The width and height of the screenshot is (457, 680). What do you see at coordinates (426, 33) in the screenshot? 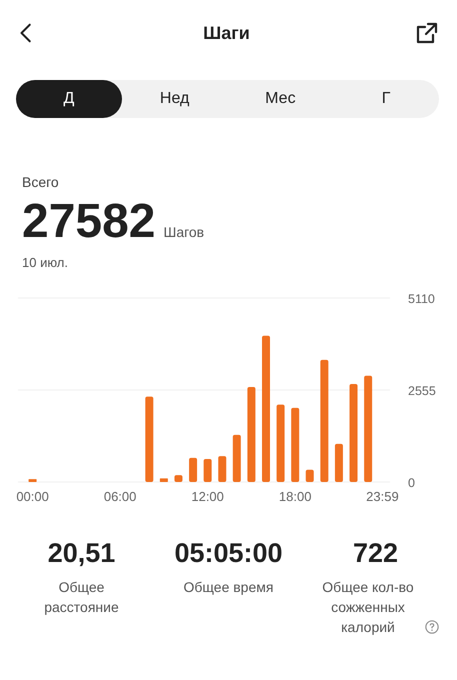
I see `share-icon` at bounding box center [426, 33].